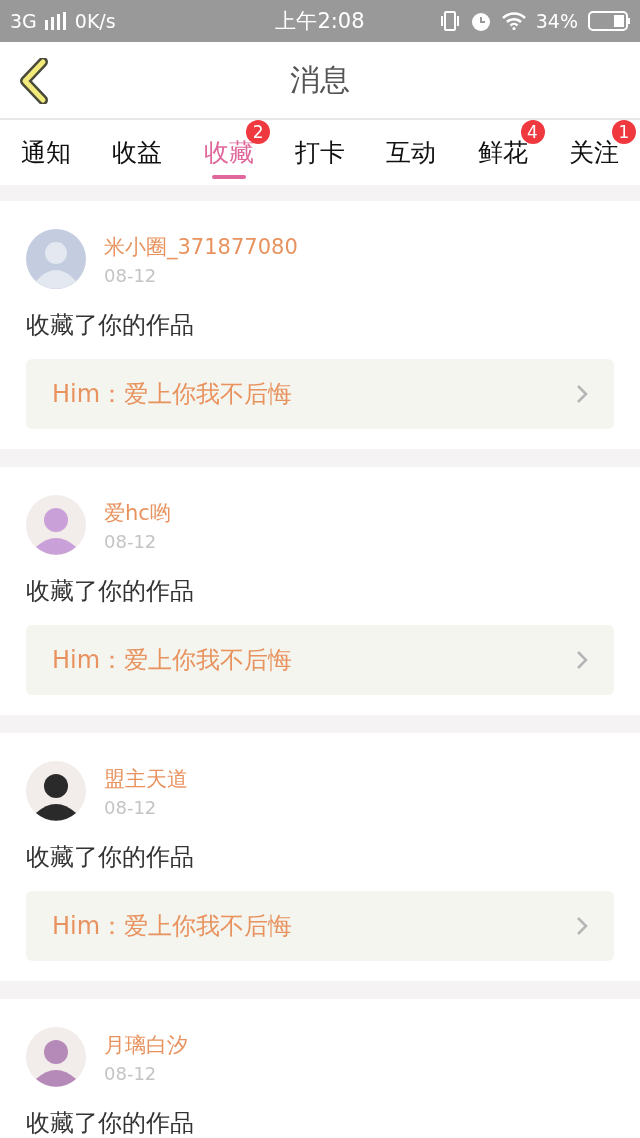 The height and width of the screenshot is (1138, 640). I want to click on tab: 互动, so click(411, 152).